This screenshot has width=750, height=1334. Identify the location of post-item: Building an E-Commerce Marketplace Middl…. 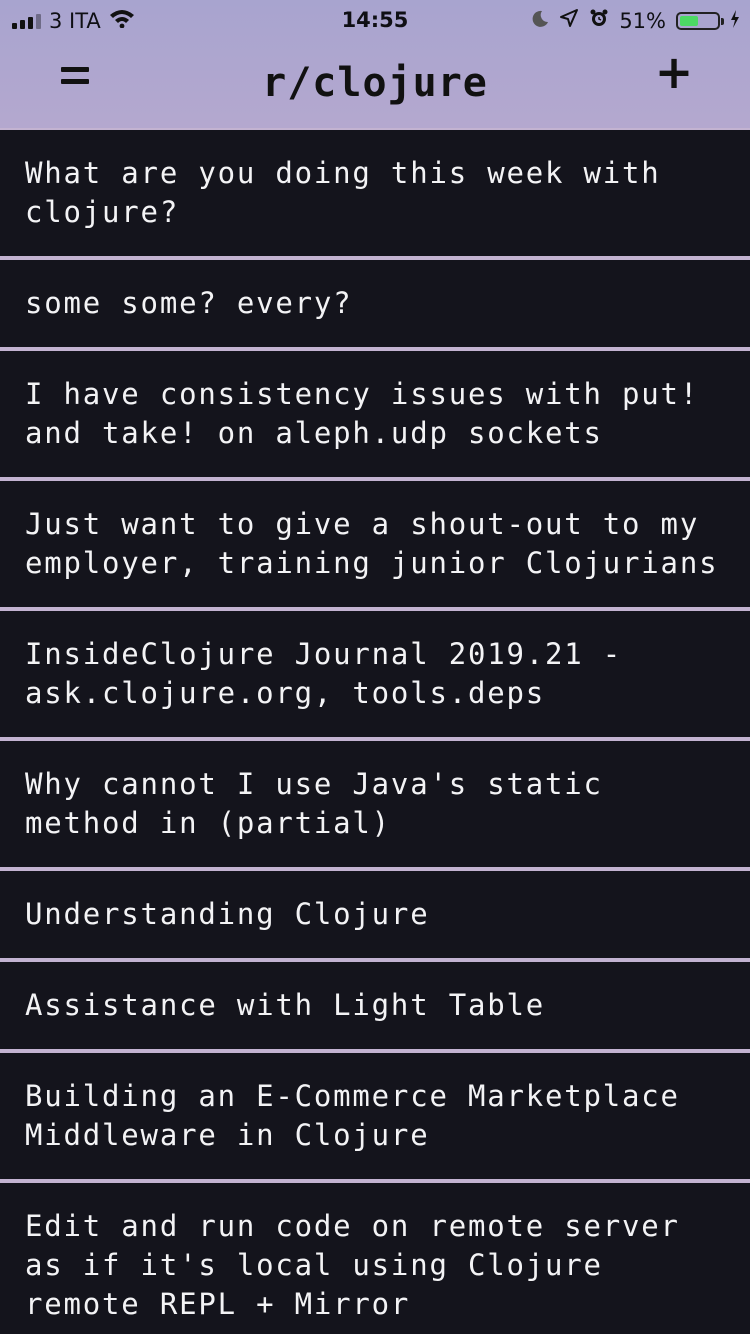
(375, 1116).